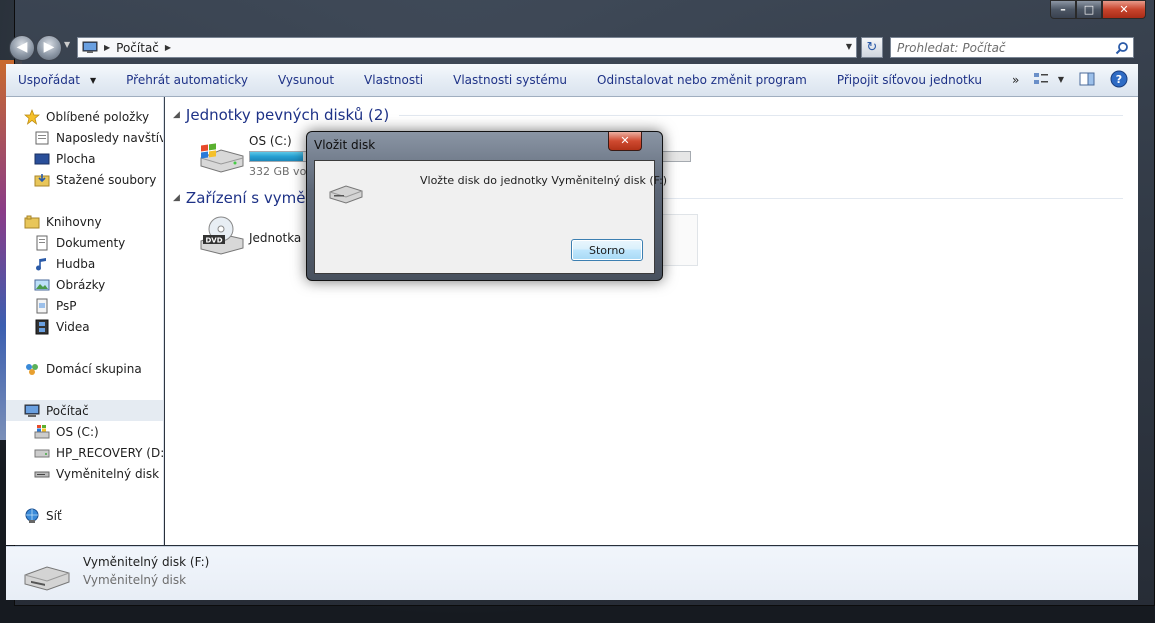 This screenshot has height=623, width=1155. What do you see at coordinates (110, 452) in the screenshot?
I see `sidebar-drive-d-label: HP_RECOVERY (D:)` at bounding box center [110, 452].